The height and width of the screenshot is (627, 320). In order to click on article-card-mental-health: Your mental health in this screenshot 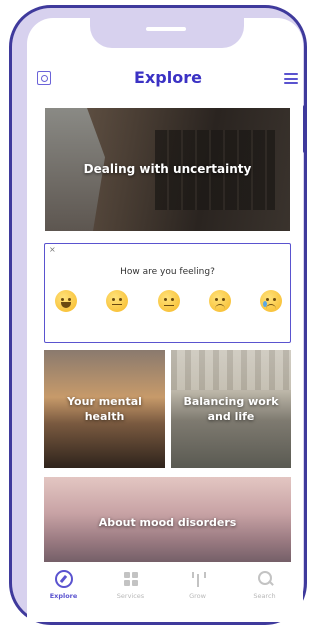, I will do `click(104, 409)`.